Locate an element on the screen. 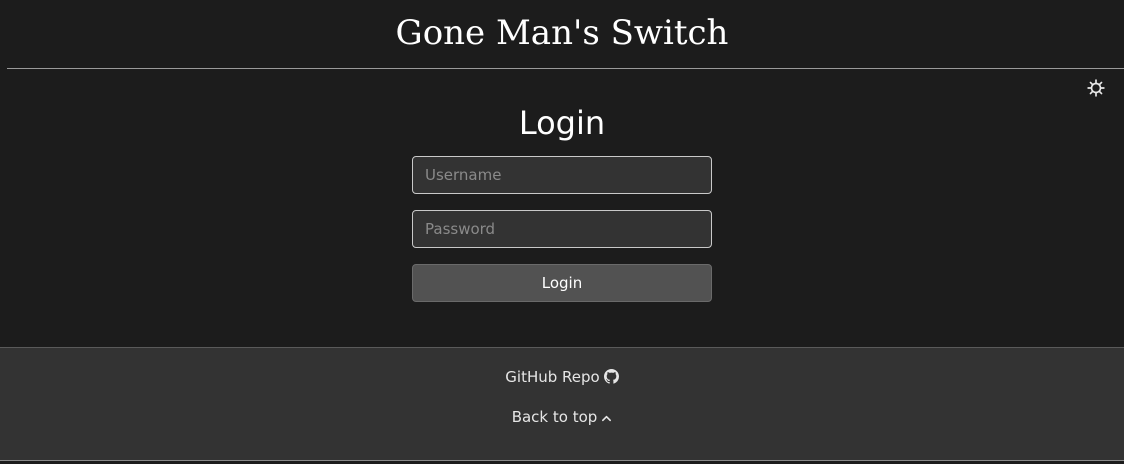  github-repo-label: GitHub Repo is located at coordinates (552, 377).